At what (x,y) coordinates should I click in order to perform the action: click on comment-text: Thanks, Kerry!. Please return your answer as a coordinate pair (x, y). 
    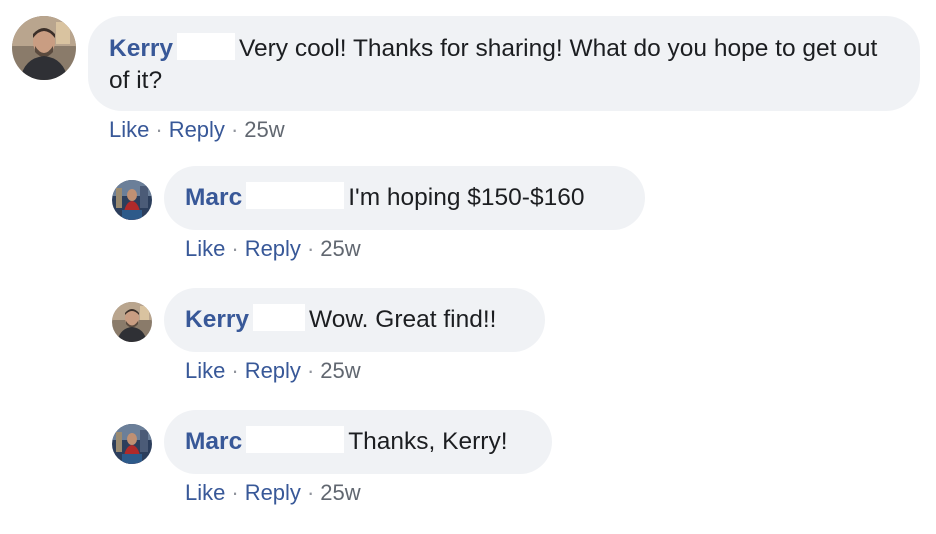
    Looking at the image, I should click on (428, 441).